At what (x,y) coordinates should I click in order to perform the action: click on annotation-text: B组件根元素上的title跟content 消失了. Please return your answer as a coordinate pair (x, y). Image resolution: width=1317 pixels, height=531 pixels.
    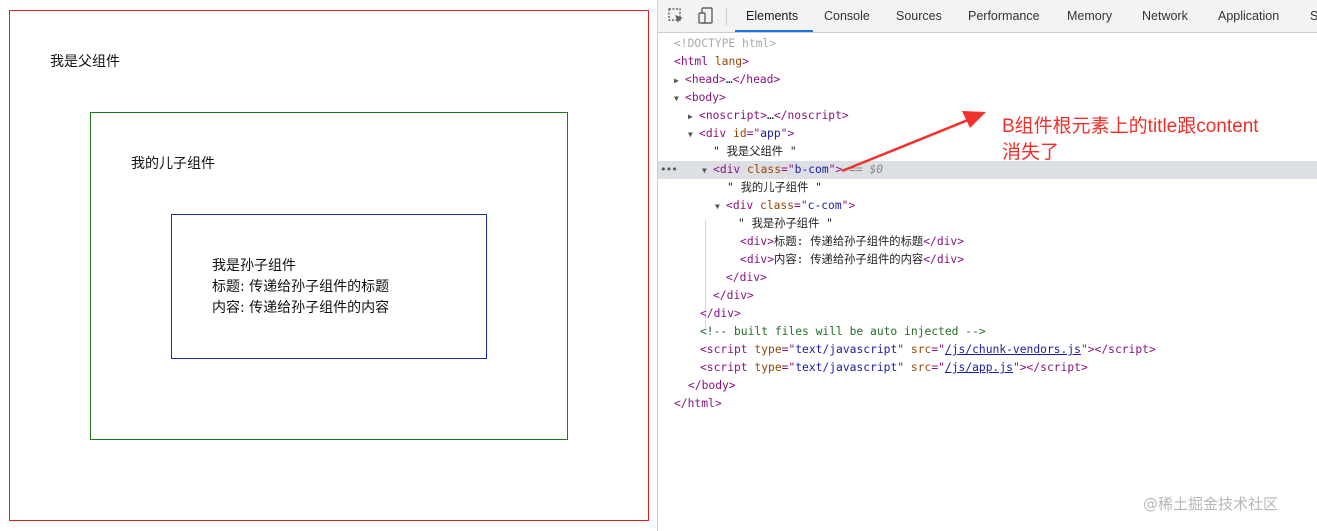
    Looking at the image, I should click on (1157, 140).